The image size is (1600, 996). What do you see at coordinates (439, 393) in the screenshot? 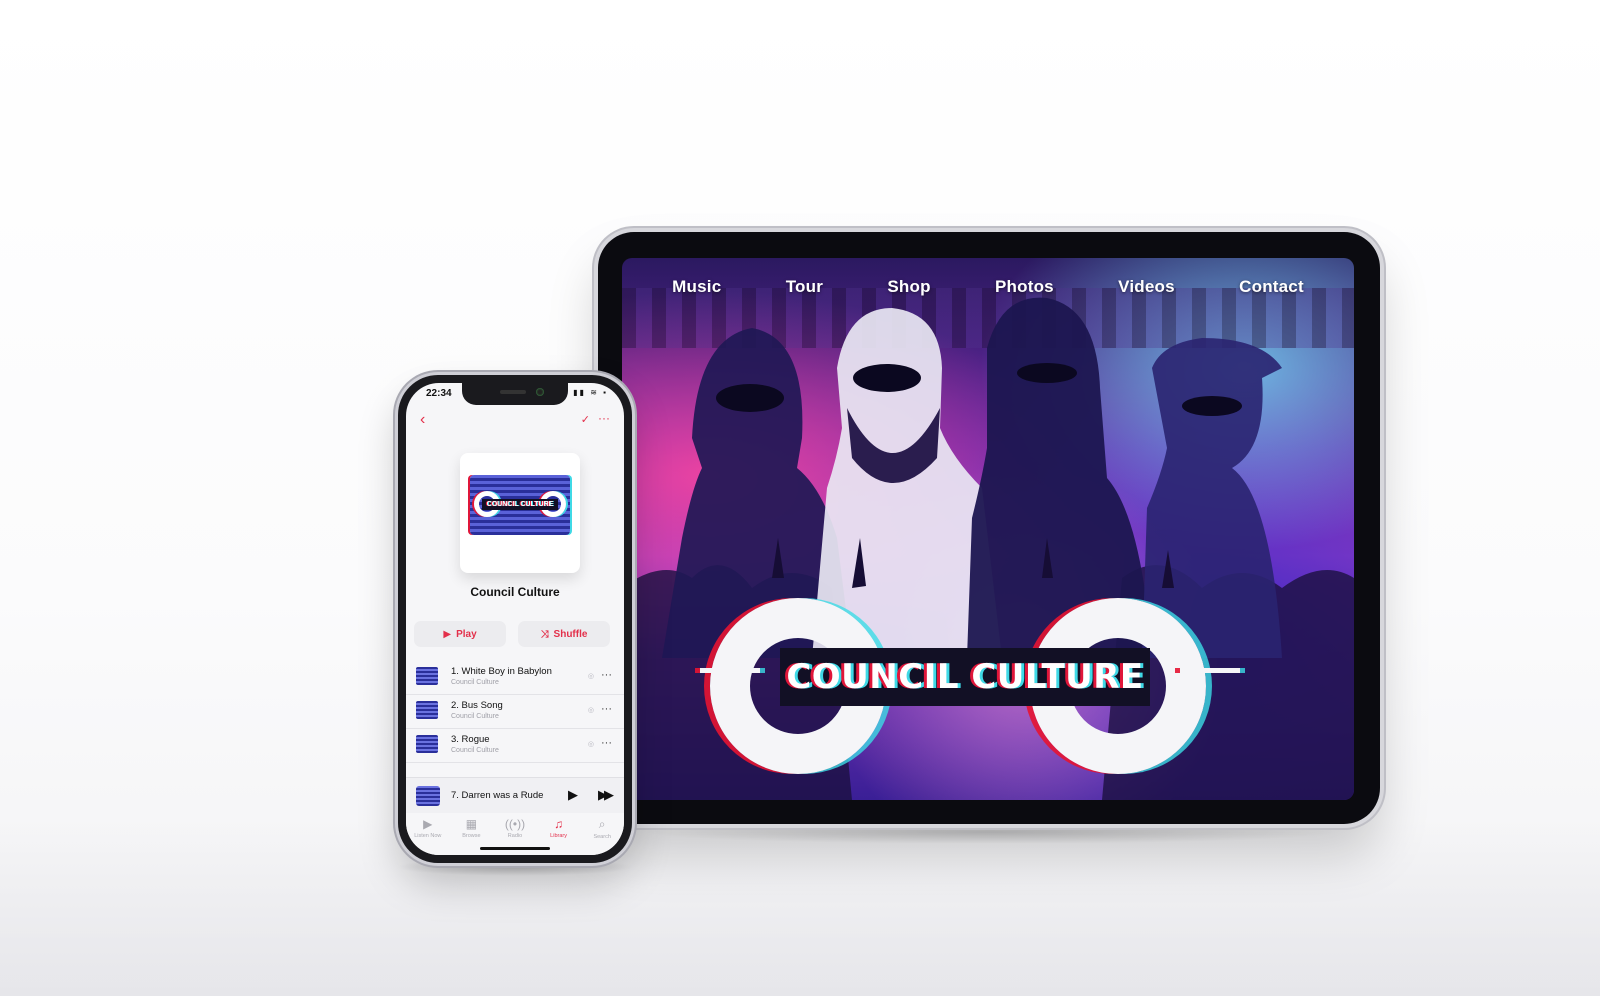
I see `status-time: 22:34` at bounding box center [439, 393].